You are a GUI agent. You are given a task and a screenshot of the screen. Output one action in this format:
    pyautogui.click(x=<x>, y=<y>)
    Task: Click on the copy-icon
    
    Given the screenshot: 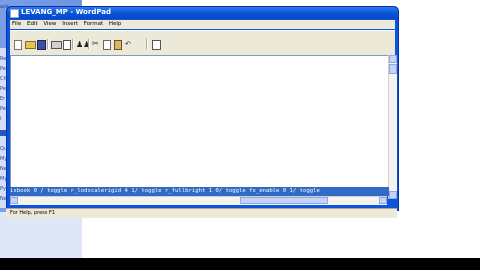 What is the action you would take?
    pyautogui.click(x=107, y=45)
    